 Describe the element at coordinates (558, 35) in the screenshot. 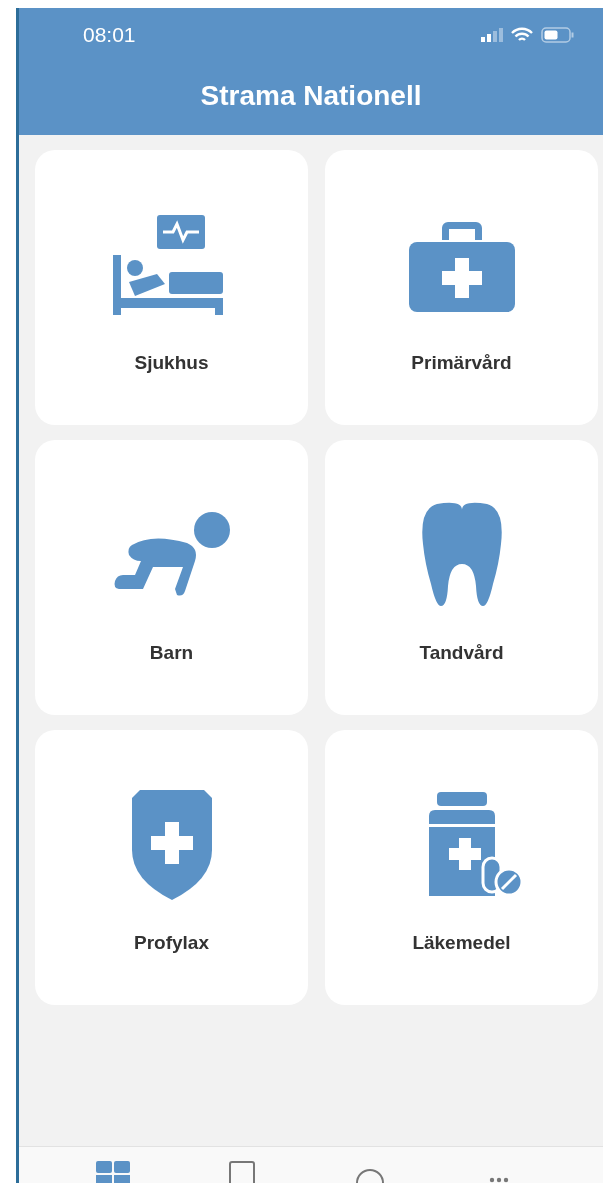

I see `battery-icon` at that location.